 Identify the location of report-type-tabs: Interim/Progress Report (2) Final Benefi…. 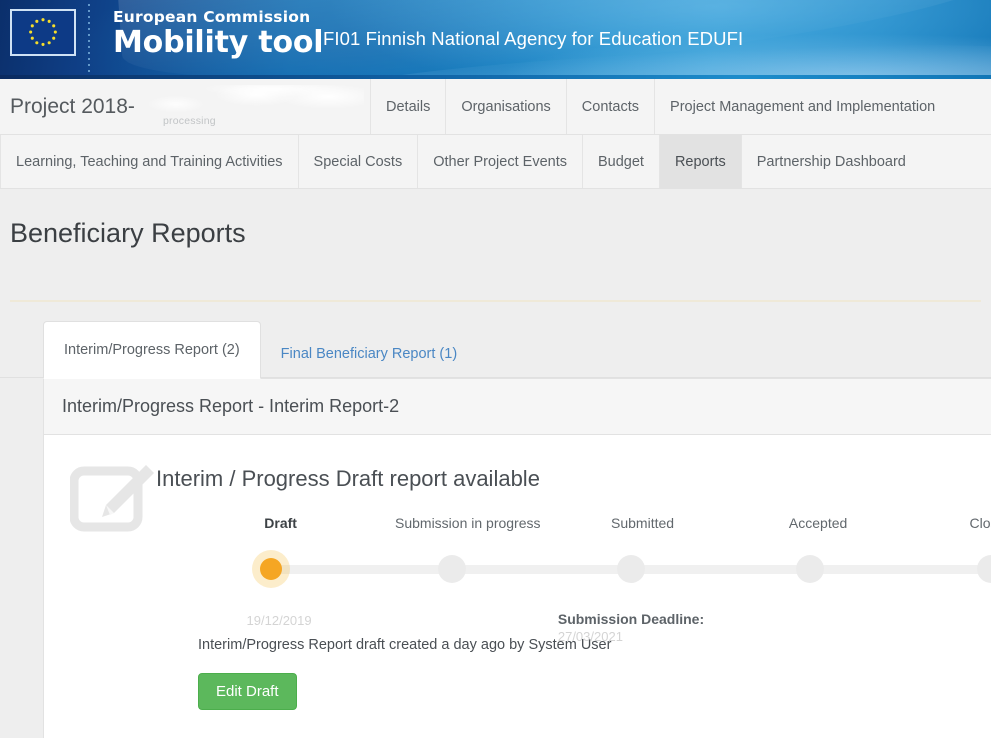
(495, 349).